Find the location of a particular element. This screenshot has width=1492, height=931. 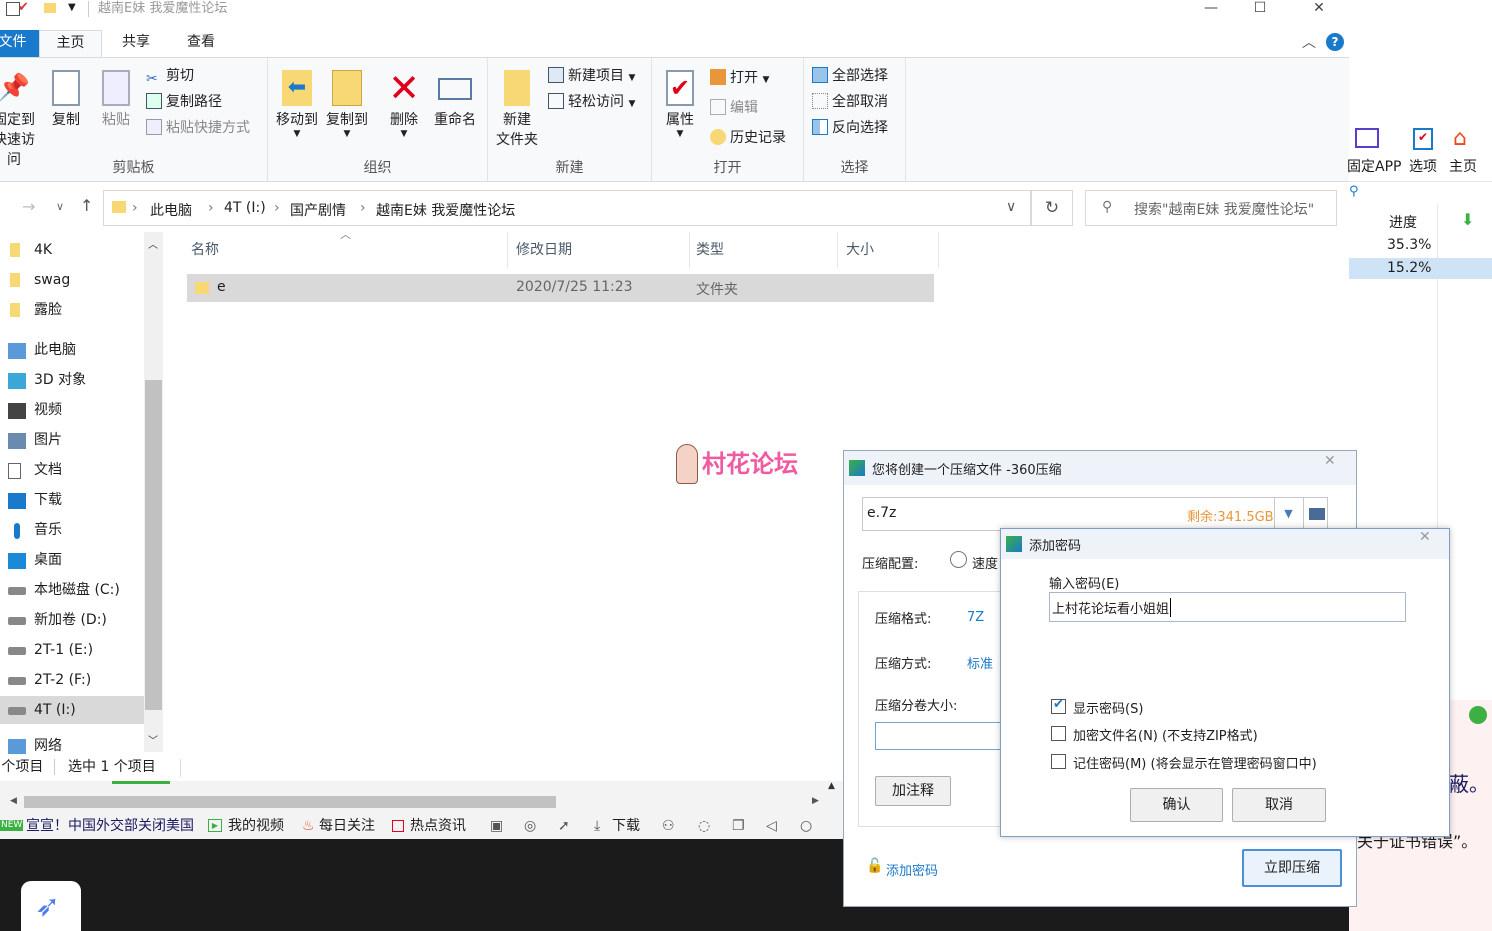

method-value: 标准 is located at coordinates (980, 662).